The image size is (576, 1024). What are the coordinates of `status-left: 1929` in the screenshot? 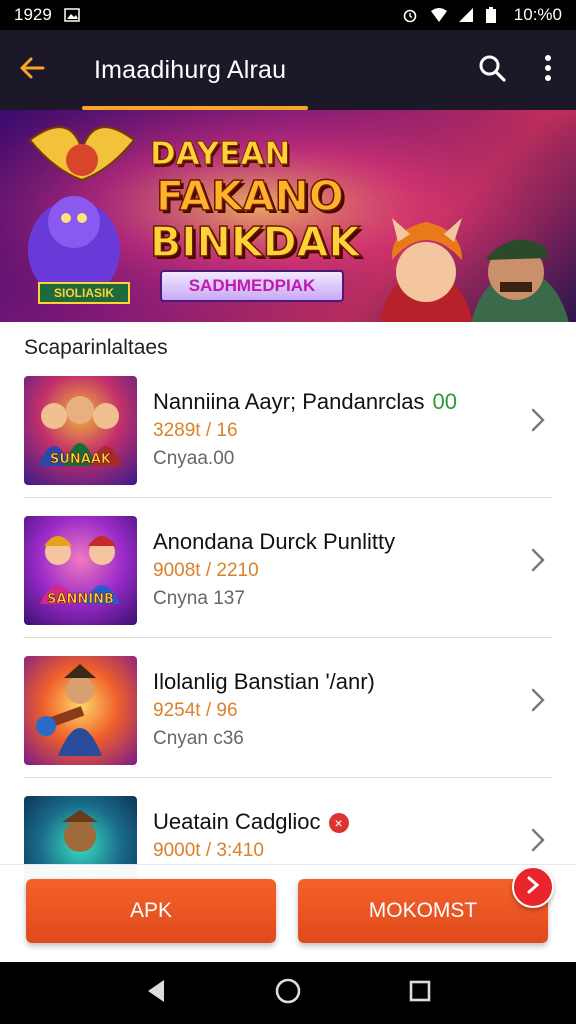 It's located at (47, 15).